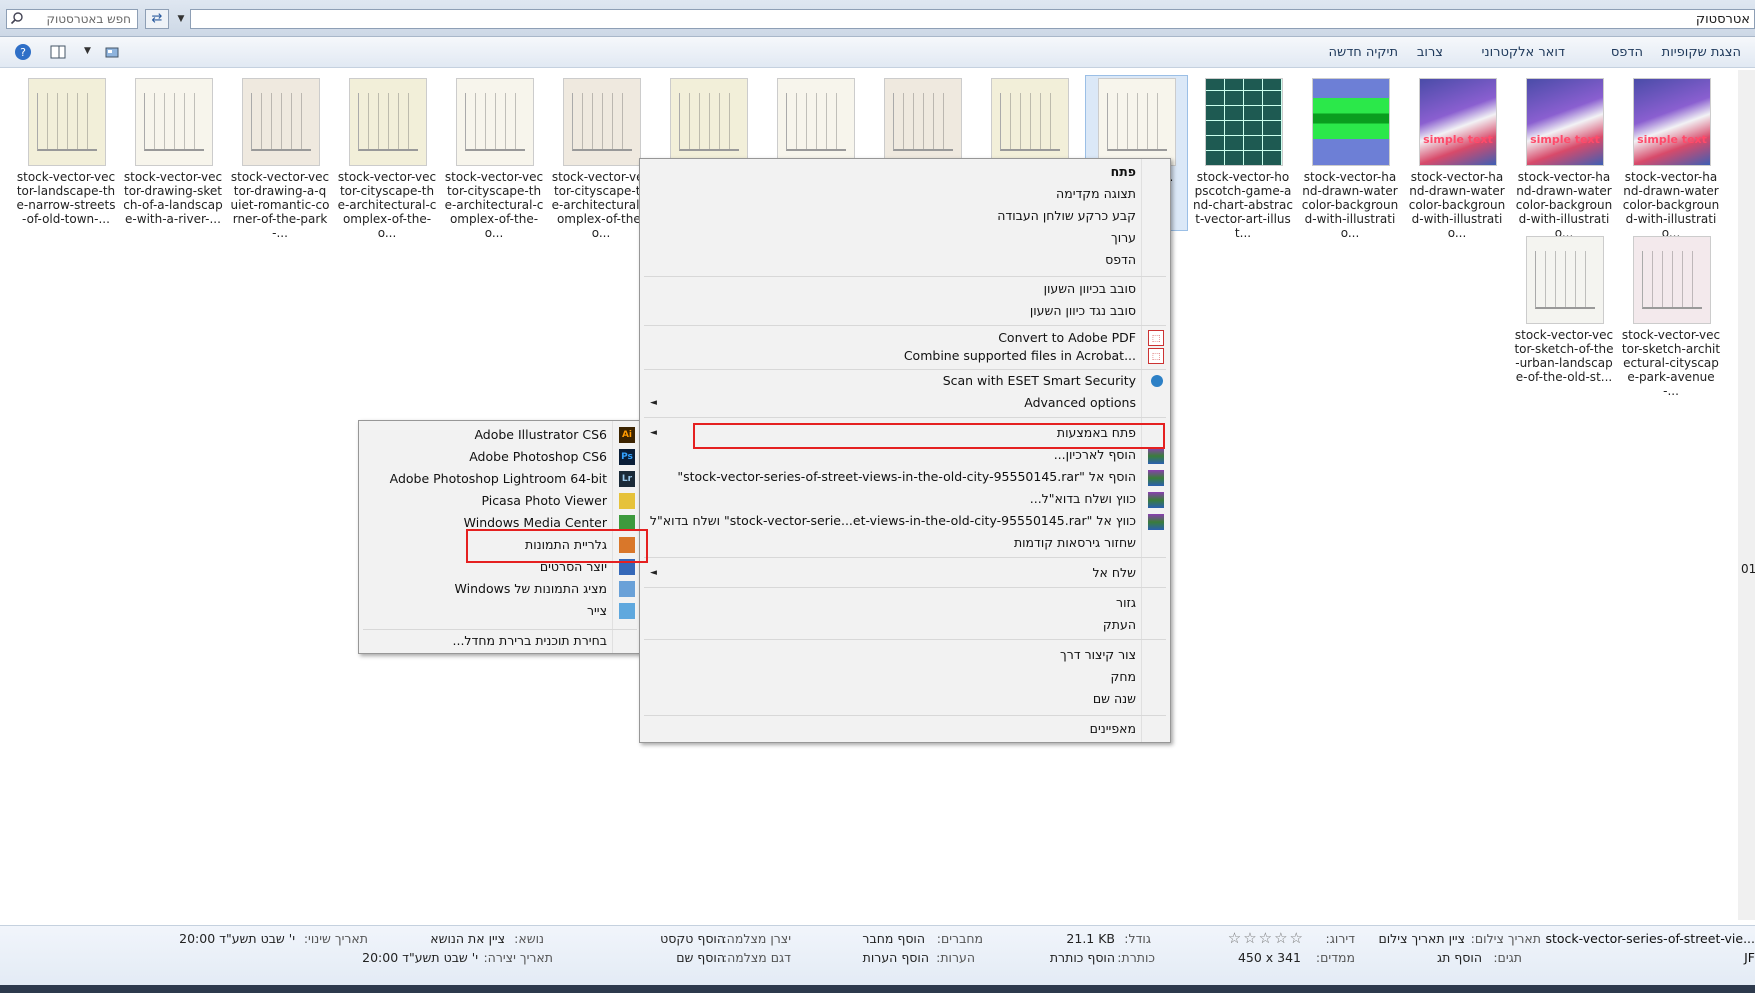 The width and height of the screenshot is (1755, 993). Describe the element at coordinates (529, 938) in the screenshot. I see `details-subject-label: נושא:` at that location.